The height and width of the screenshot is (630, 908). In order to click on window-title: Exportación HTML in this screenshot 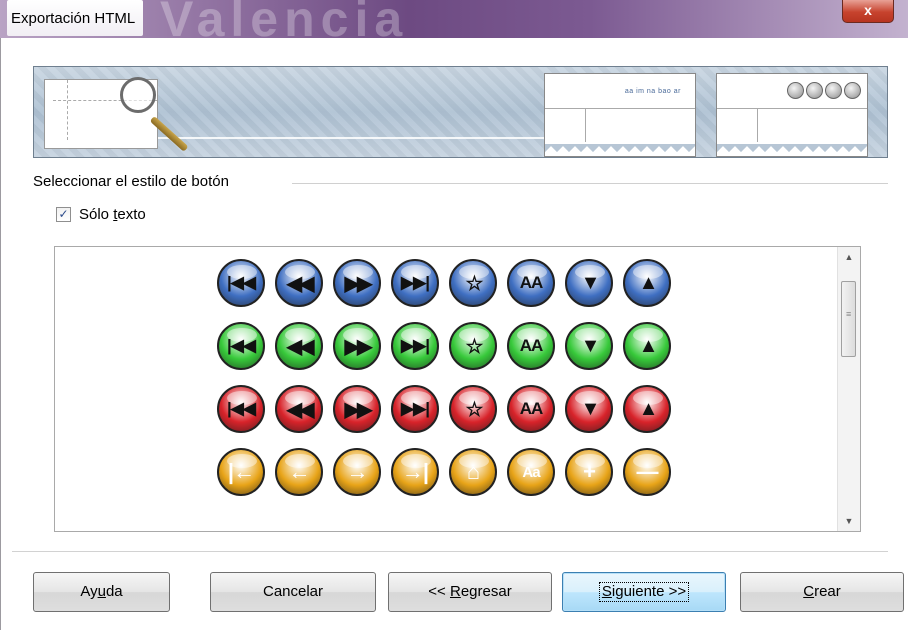, I will do `click(75, 18)`.